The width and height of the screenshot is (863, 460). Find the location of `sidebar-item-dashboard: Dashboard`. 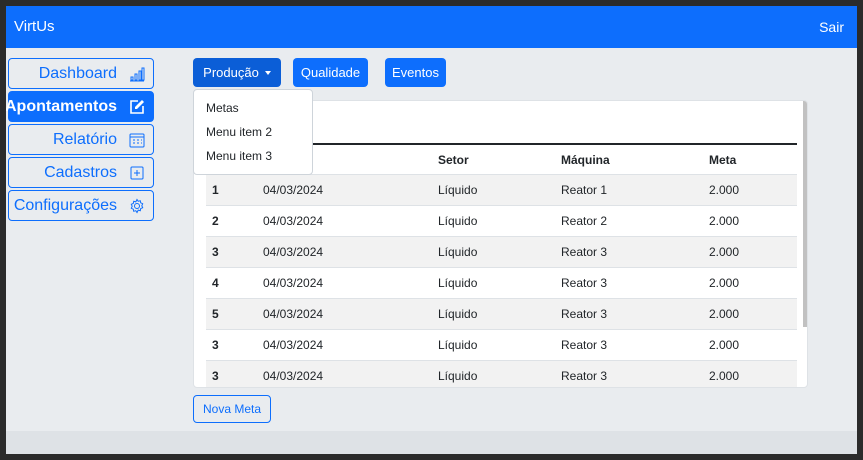

sidebar-item-dashboard: Dashboard is located at coordinates (81, 73).